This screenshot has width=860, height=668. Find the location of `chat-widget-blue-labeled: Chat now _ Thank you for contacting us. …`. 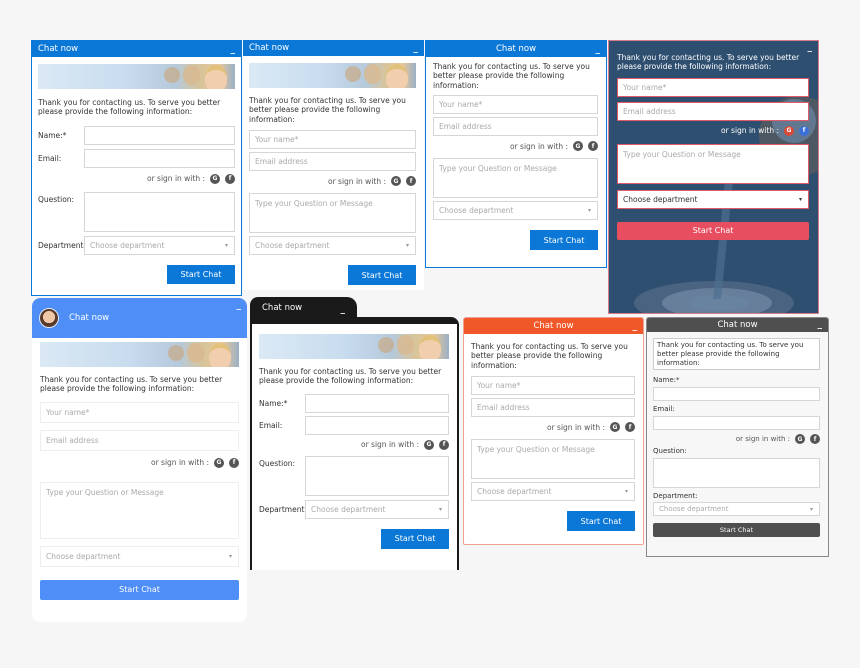

chat-widget-blue-labeled: Chat now _ Thank you for contacting us. … is located at coordinates (136, 168).